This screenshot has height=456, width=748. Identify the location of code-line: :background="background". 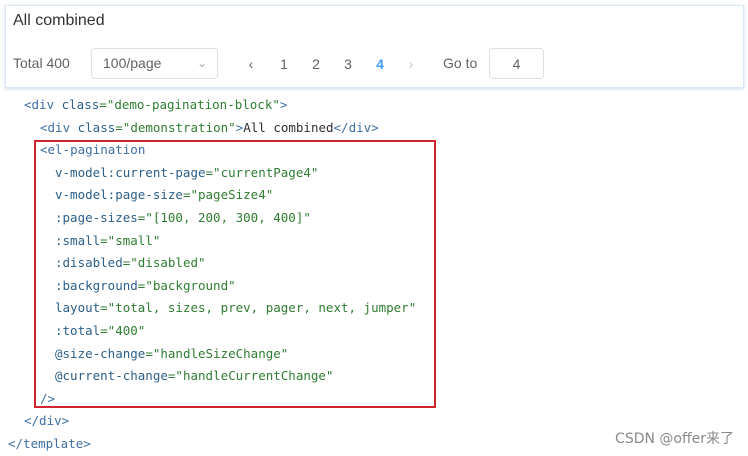
(145, 285).